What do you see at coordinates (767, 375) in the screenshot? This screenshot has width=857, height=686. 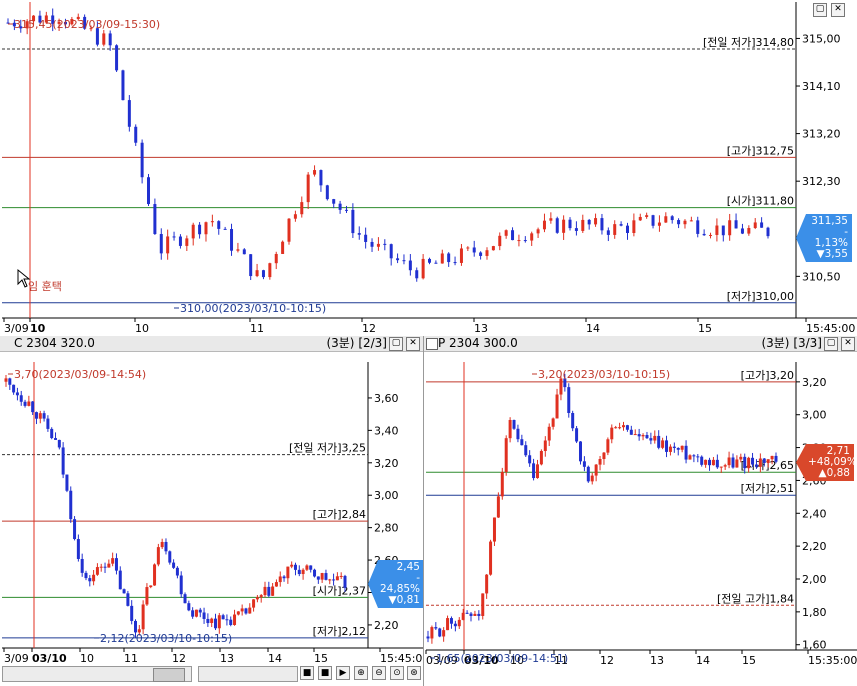 I see `put-ref-label: [고가]3,20` at bounding box center [767, 375].